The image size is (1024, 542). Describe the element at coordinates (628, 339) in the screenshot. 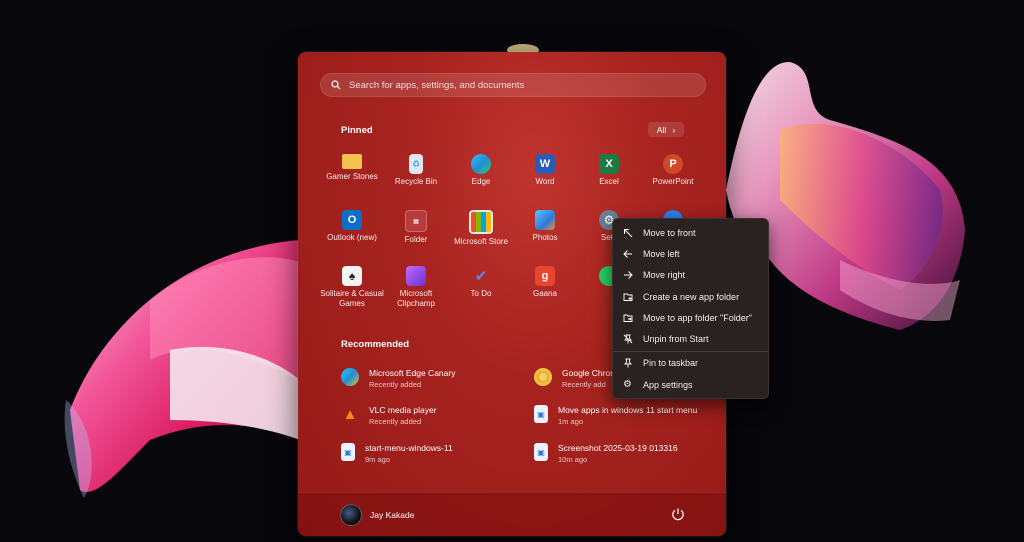

I see `unpin-icon` at that location.